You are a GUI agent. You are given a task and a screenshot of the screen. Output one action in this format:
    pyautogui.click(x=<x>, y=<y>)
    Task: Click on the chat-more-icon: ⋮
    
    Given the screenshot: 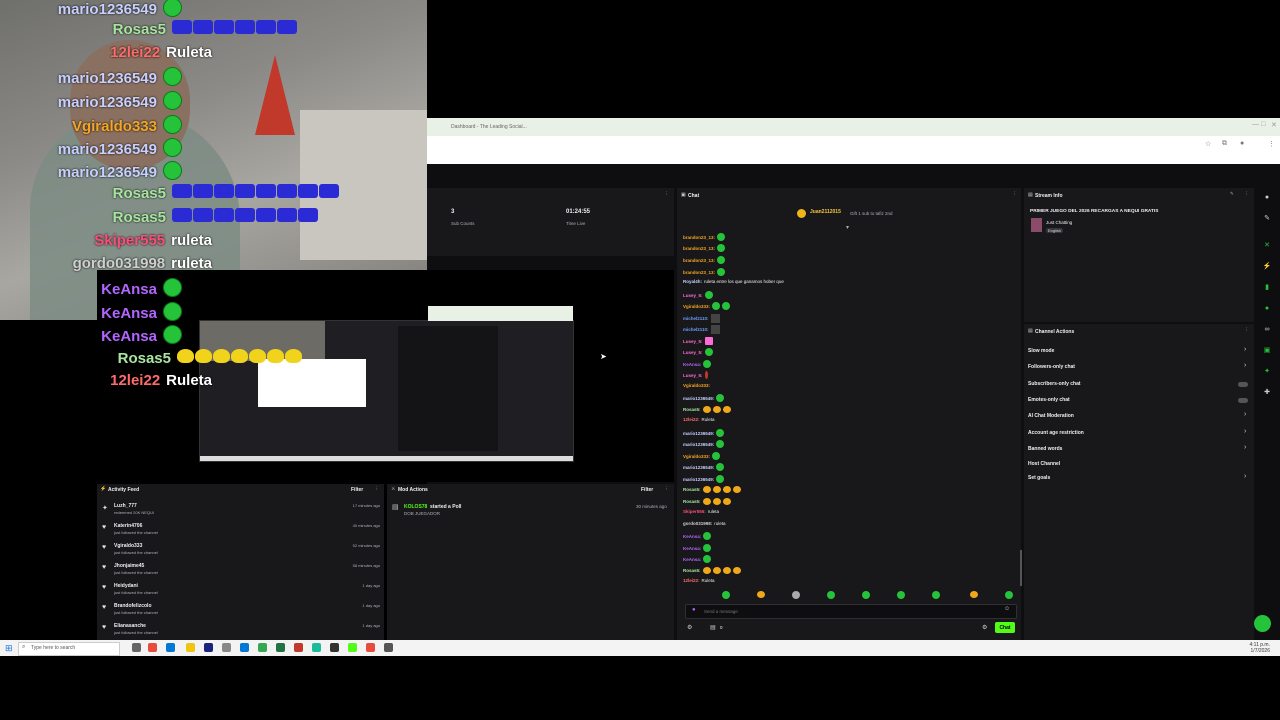 What is the action you would take?
    pyautogui.click(x=1014, y=194)
    